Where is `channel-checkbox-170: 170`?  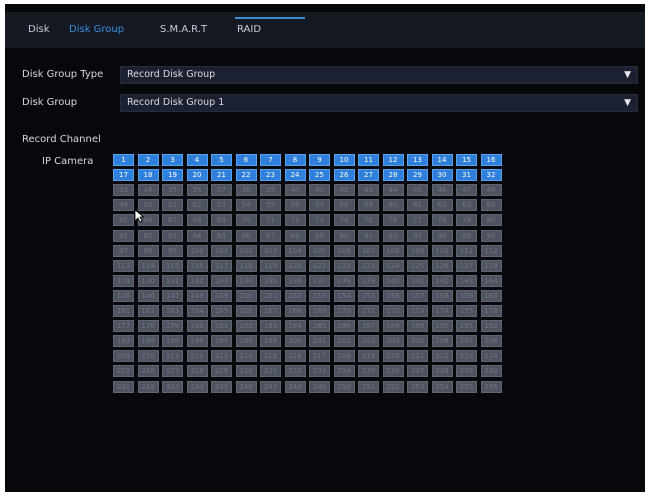
channel-checkbox-170: 170 is located at coordinates (344, 311).